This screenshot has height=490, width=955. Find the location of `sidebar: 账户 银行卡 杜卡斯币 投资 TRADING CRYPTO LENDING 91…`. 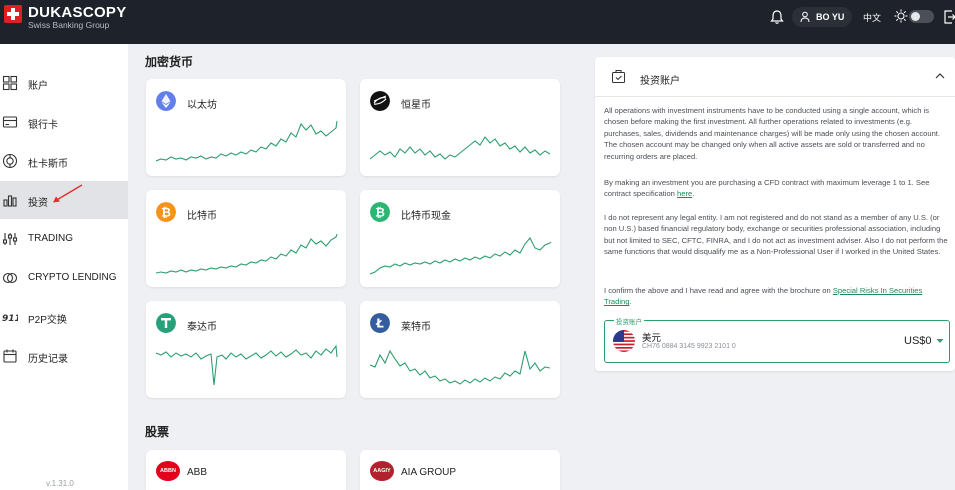

sidebar: 账户 银行卡 杜卡斯币 投资 TRADING CRYPTO LENDING 91… is located at coordinates (64, 267).